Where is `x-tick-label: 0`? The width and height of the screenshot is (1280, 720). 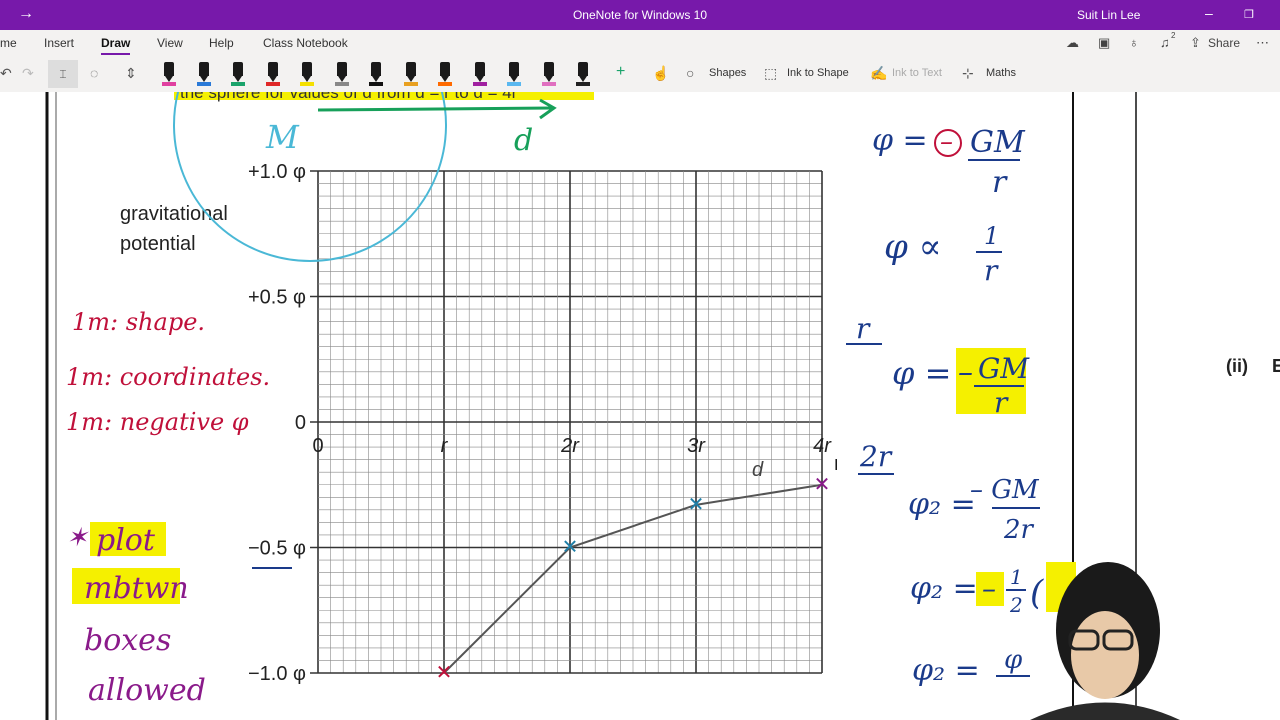 x-tick-label: 0 is located at coordinates (317, 446).